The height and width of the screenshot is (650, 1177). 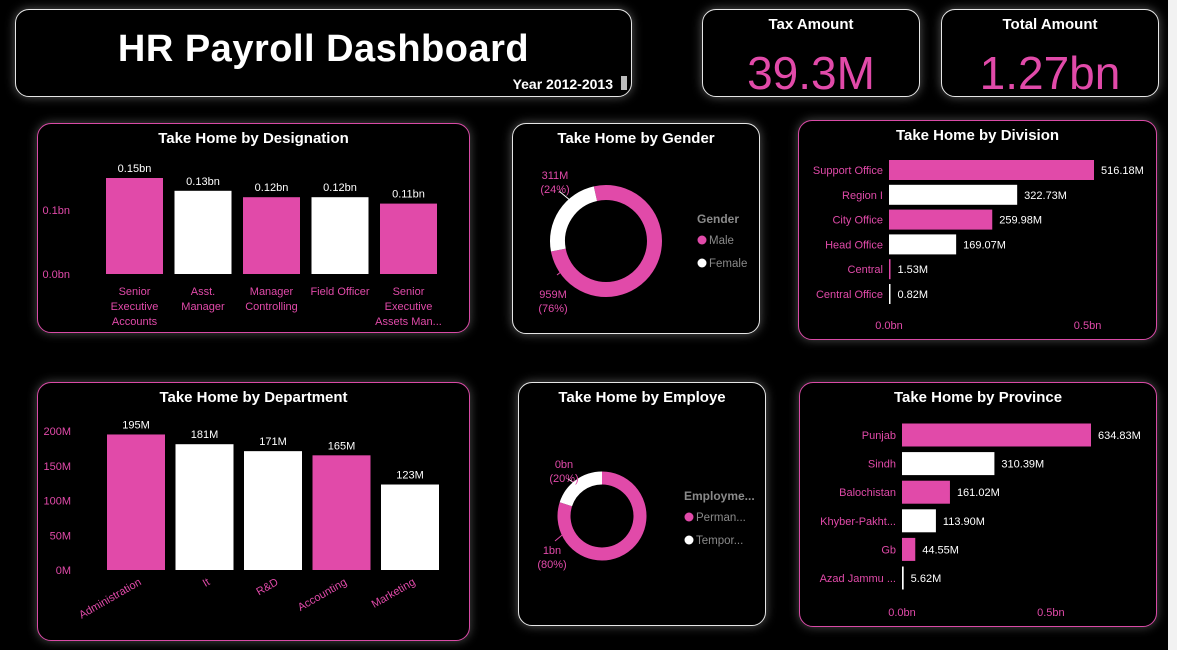 What do you see at coordinates (728, 264) in the screenshot?
I see `legend-label: Female` at bounding box center [728, 264].